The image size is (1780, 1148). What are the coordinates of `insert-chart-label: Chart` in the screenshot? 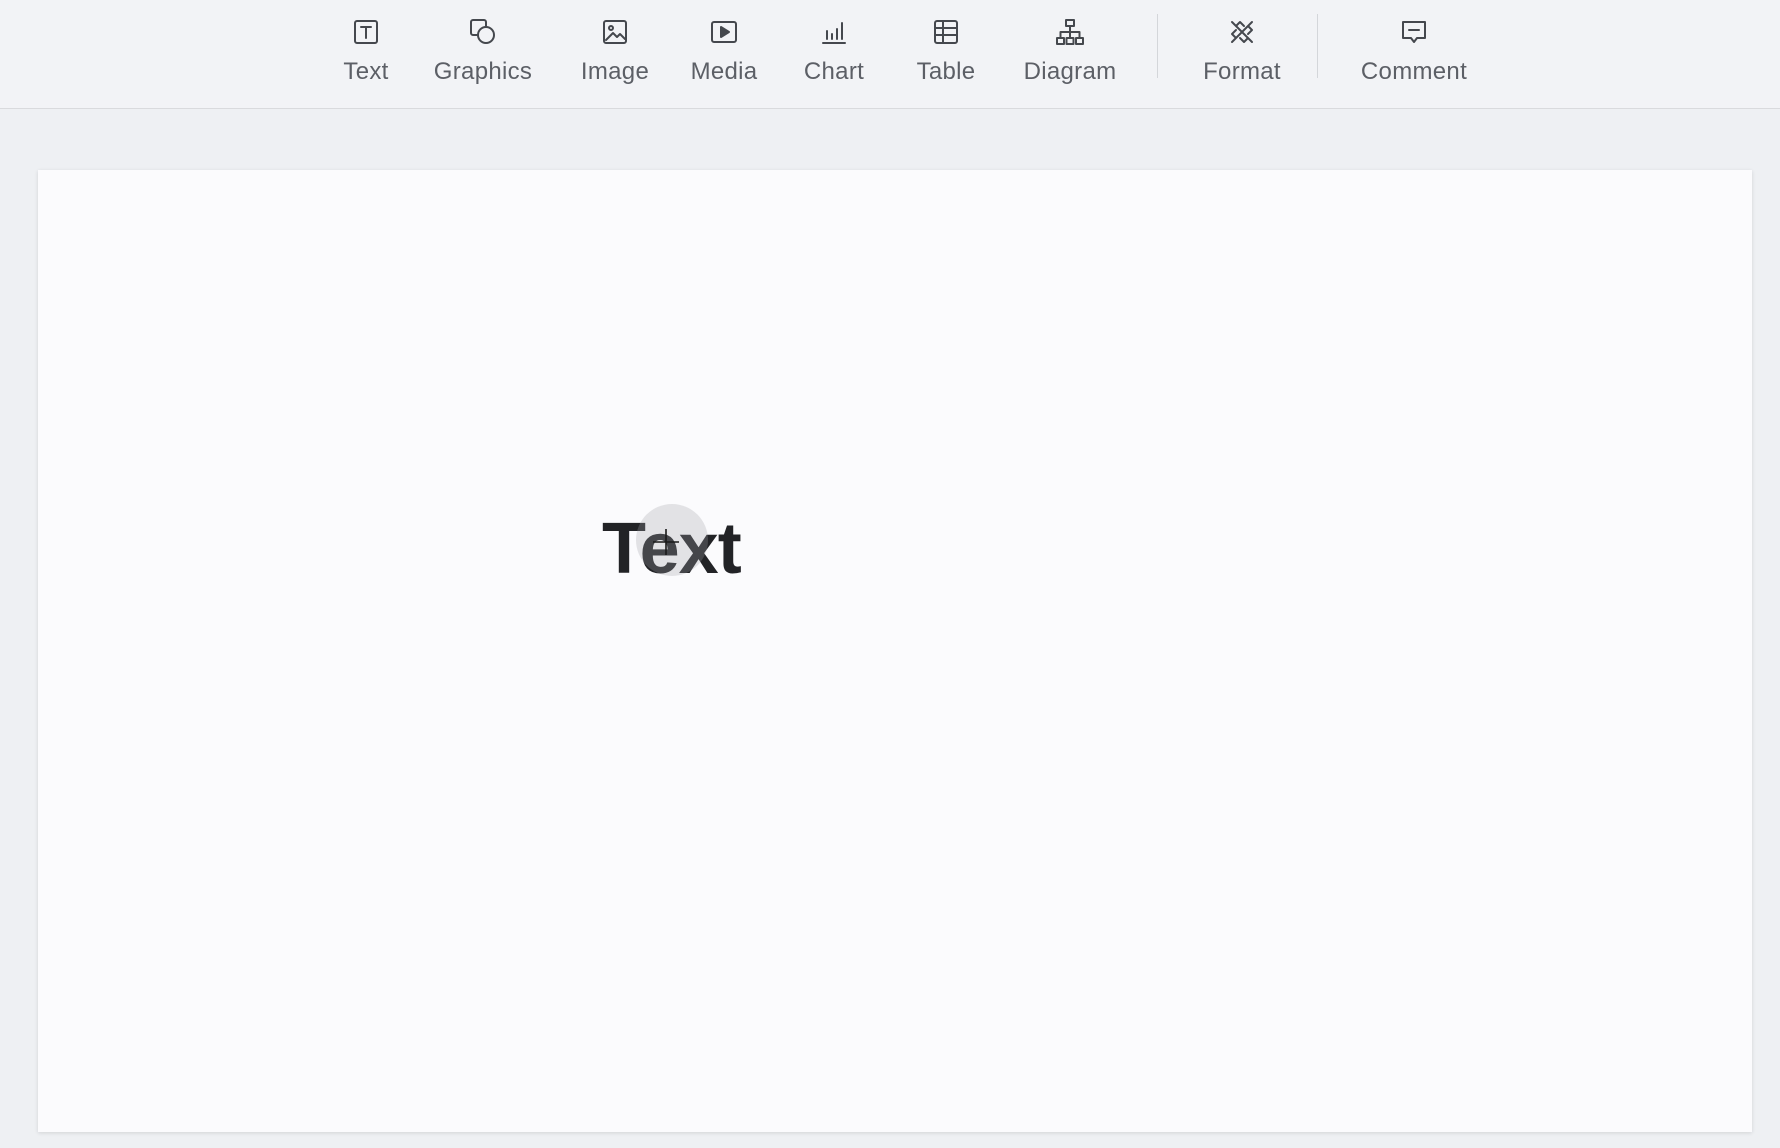 It's located at (834, 71).